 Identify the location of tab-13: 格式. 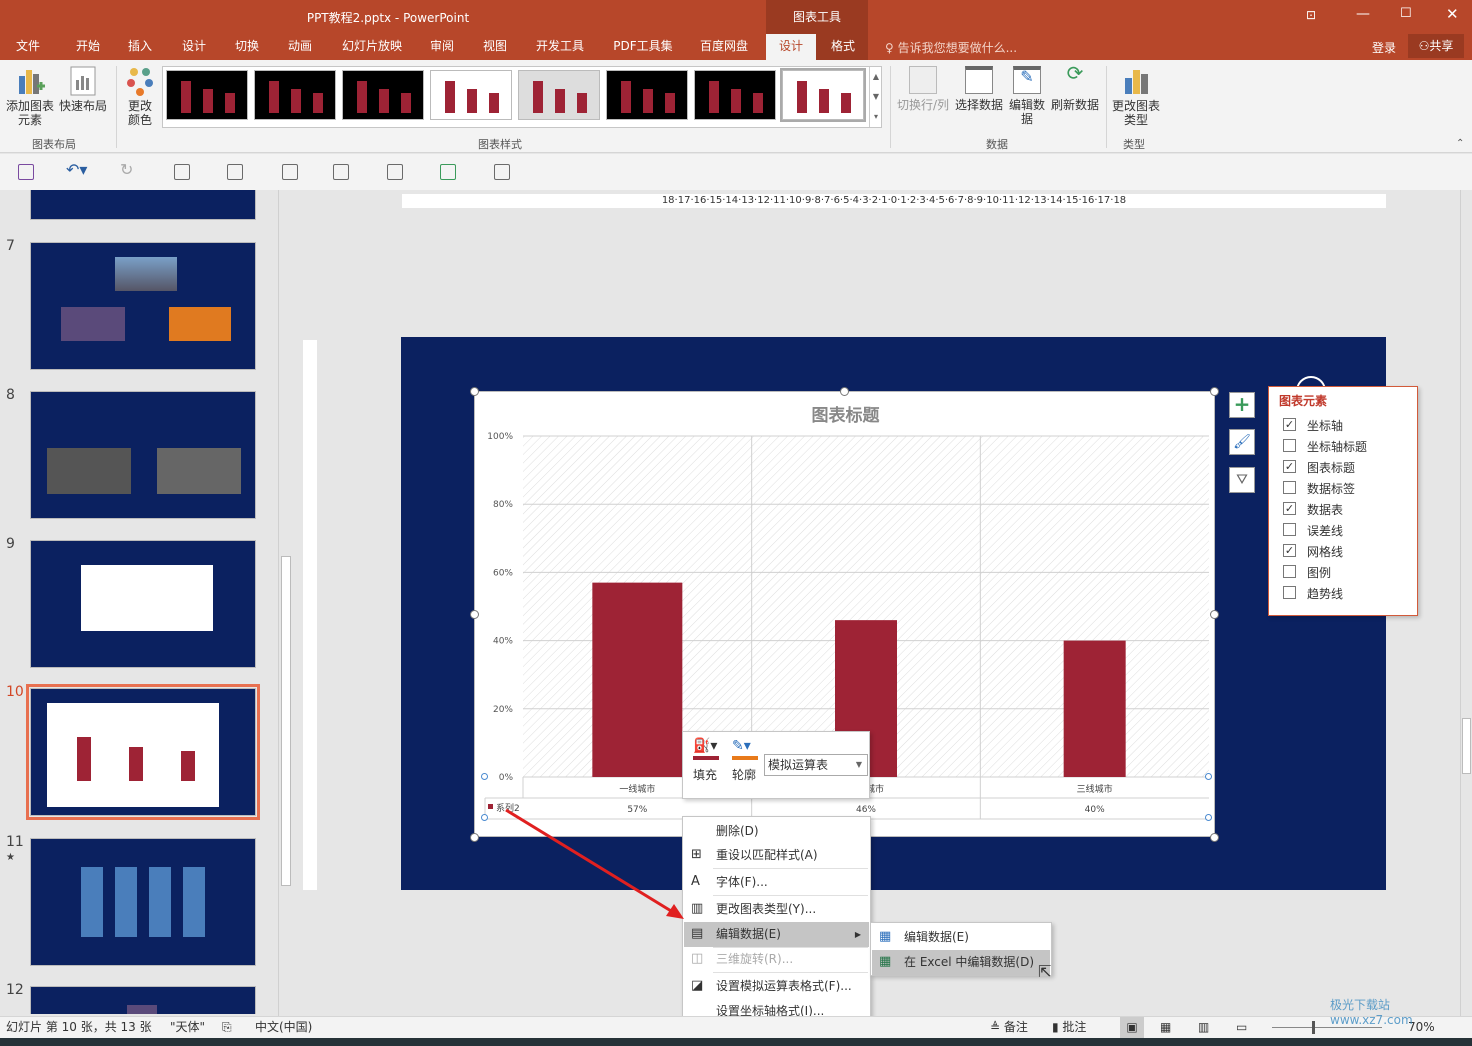
(843, 47).